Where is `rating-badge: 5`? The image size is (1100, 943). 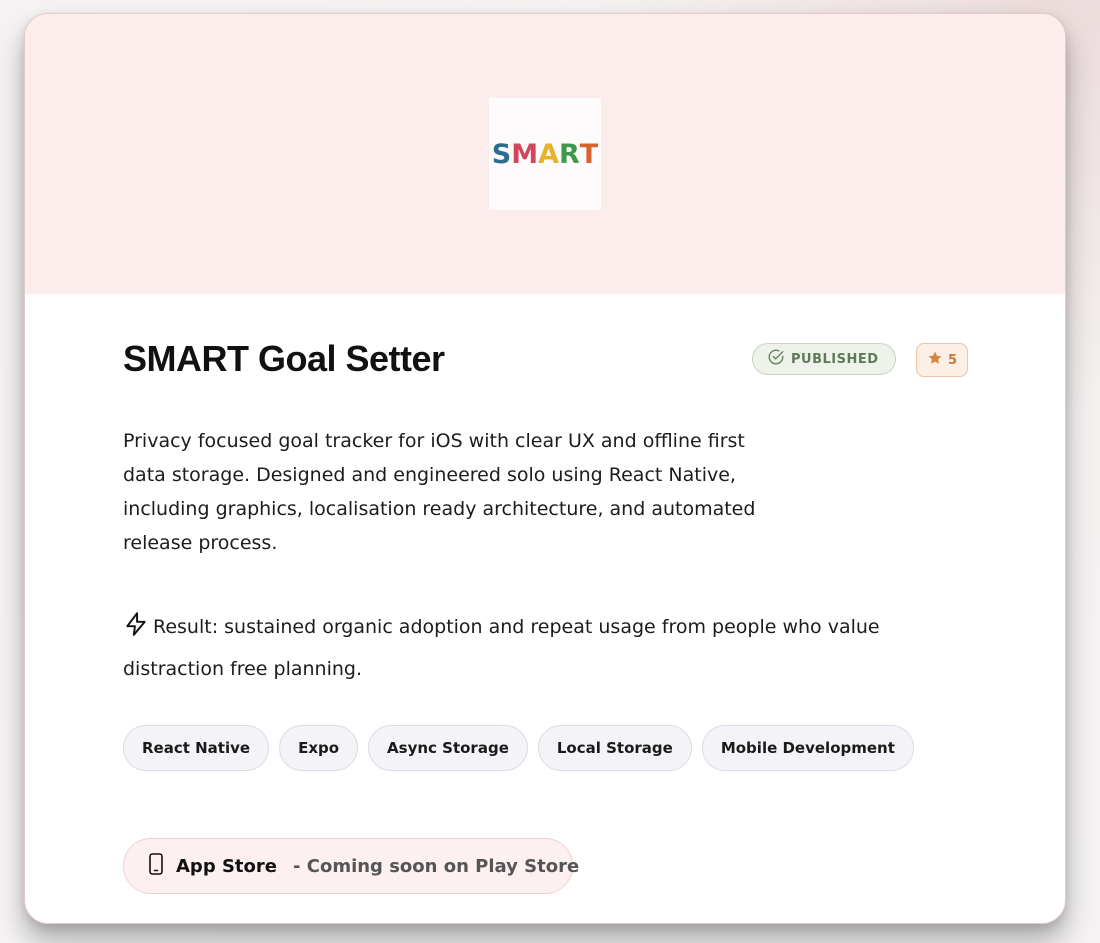 rating-badge: 5 is located at coordinates (942, 360).